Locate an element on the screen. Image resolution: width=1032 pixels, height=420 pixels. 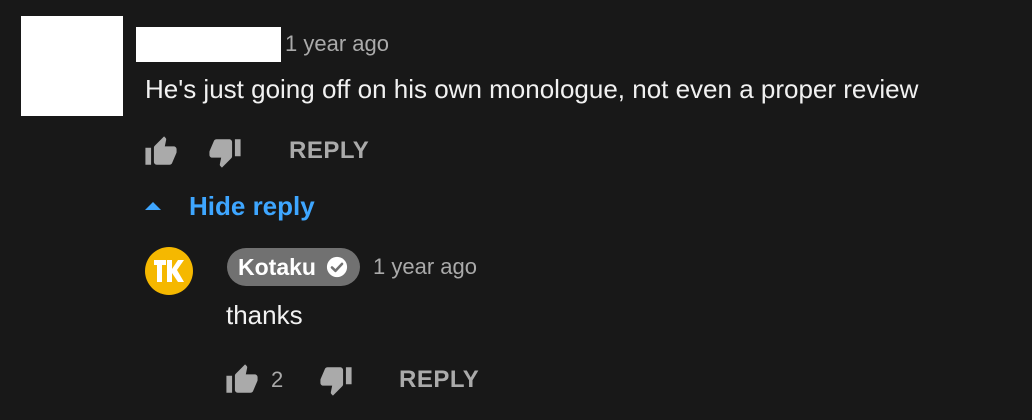
caret-up-icon is located at coordinates (153, 206).